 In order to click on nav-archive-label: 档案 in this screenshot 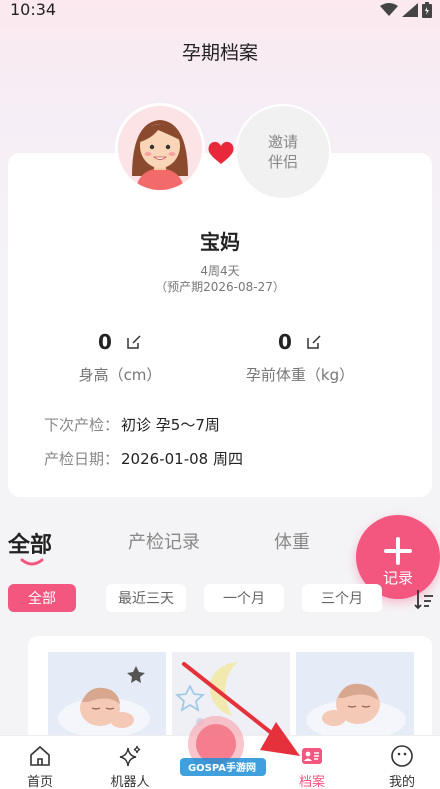, I will do `click(311, 782)`.